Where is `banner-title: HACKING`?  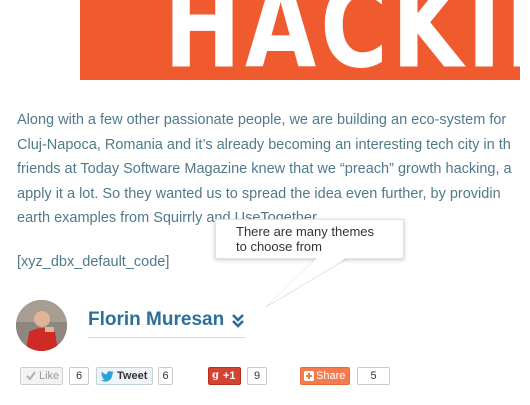 banner-title: HACKING is located at coordinates (342, 40).